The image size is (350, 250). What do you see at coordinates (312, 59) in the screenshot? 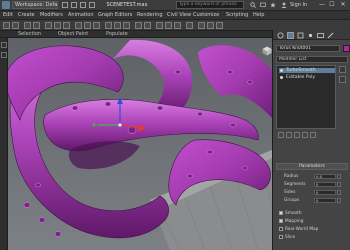
I see `modifier-list-dropdown: Modifier List` at bounding box center [312, 59].